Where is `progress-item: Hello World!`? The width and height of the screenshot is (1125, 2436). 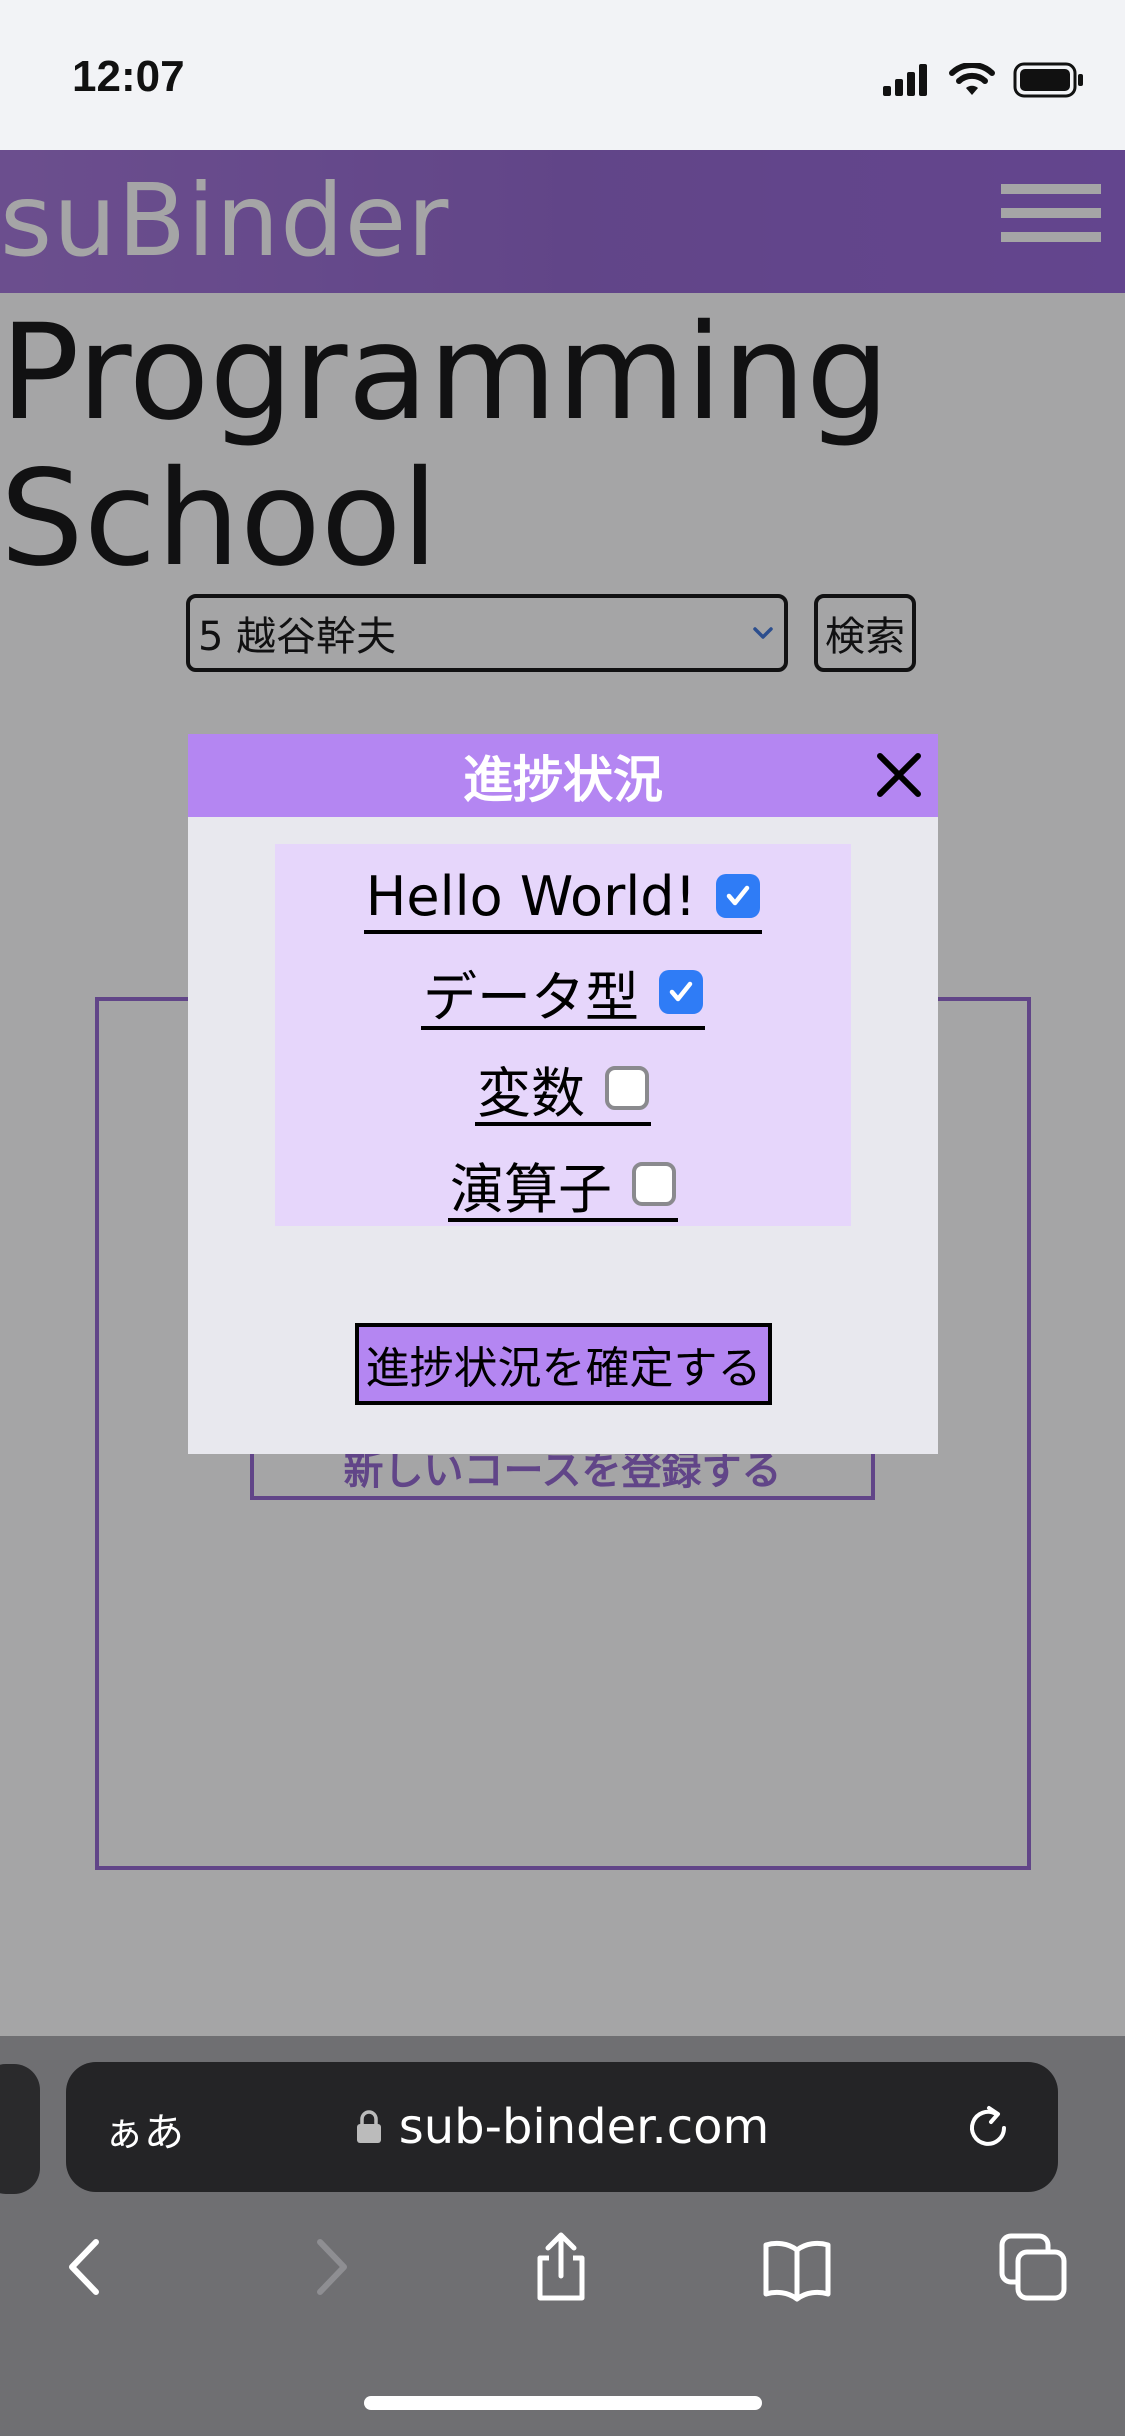
progress-item: Hello World! is located at coordinates (563, 898).